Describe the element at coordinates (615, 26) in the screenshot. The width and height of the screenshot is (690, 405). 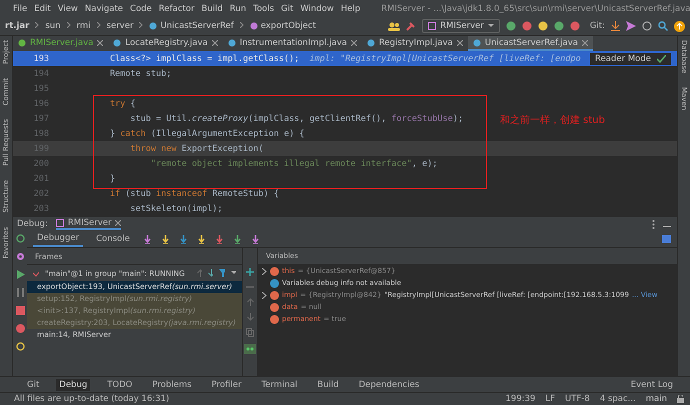
I see `update-icon` at that location.